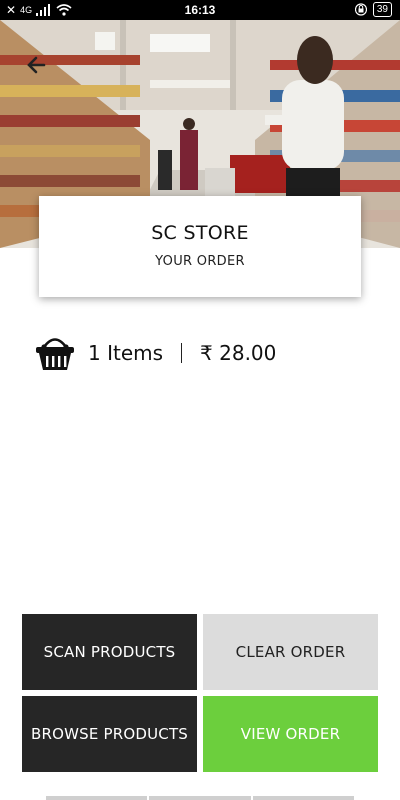 This screenshot has height=800, width=400. I want to click on basket-icon, so click(55, 354).